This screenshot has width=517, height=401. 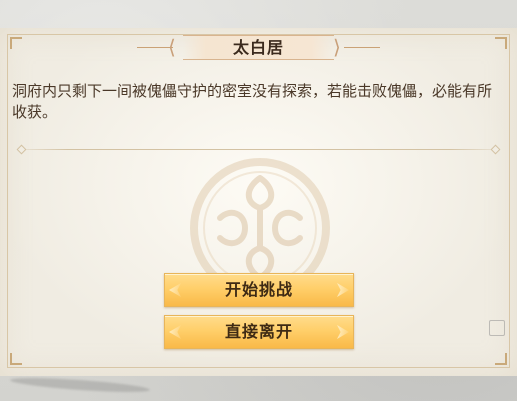 What do you see at coordinates (362, 47) in the screenshot?
I see `title-ornament-line` at bounding box center [362, 47].